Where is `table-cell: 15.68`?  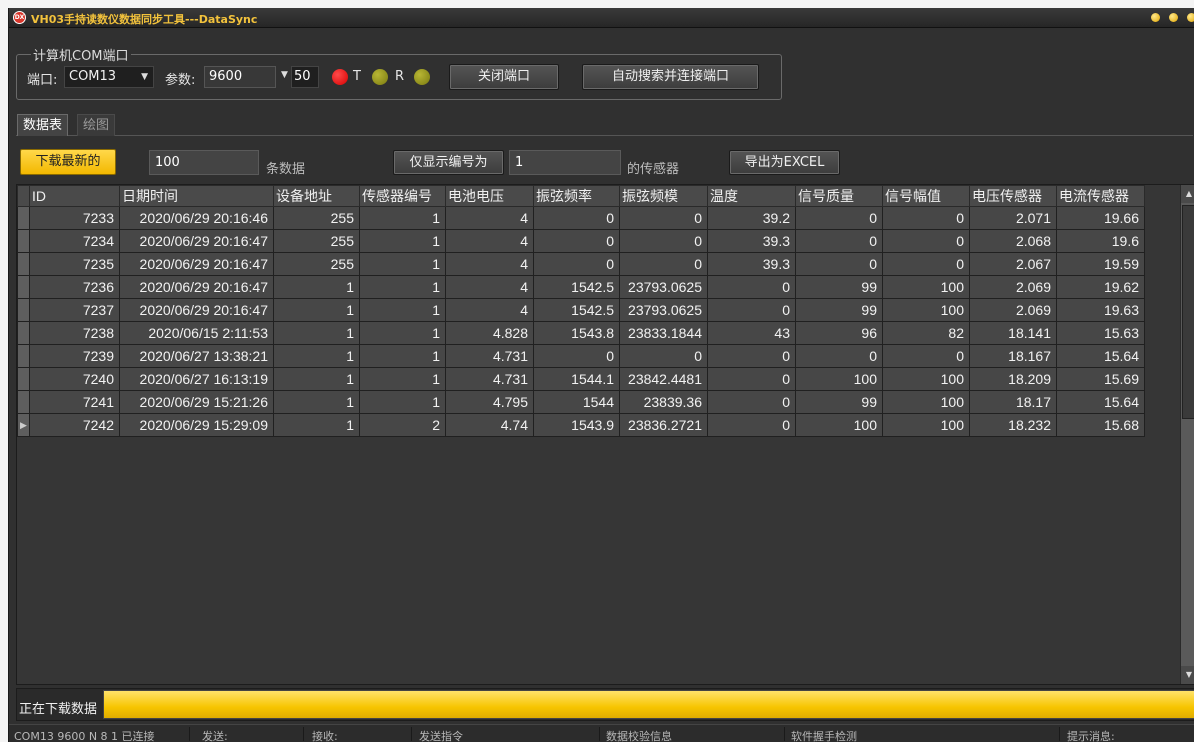 table-cell: 15.68 is located at coordinates (1100, 425).